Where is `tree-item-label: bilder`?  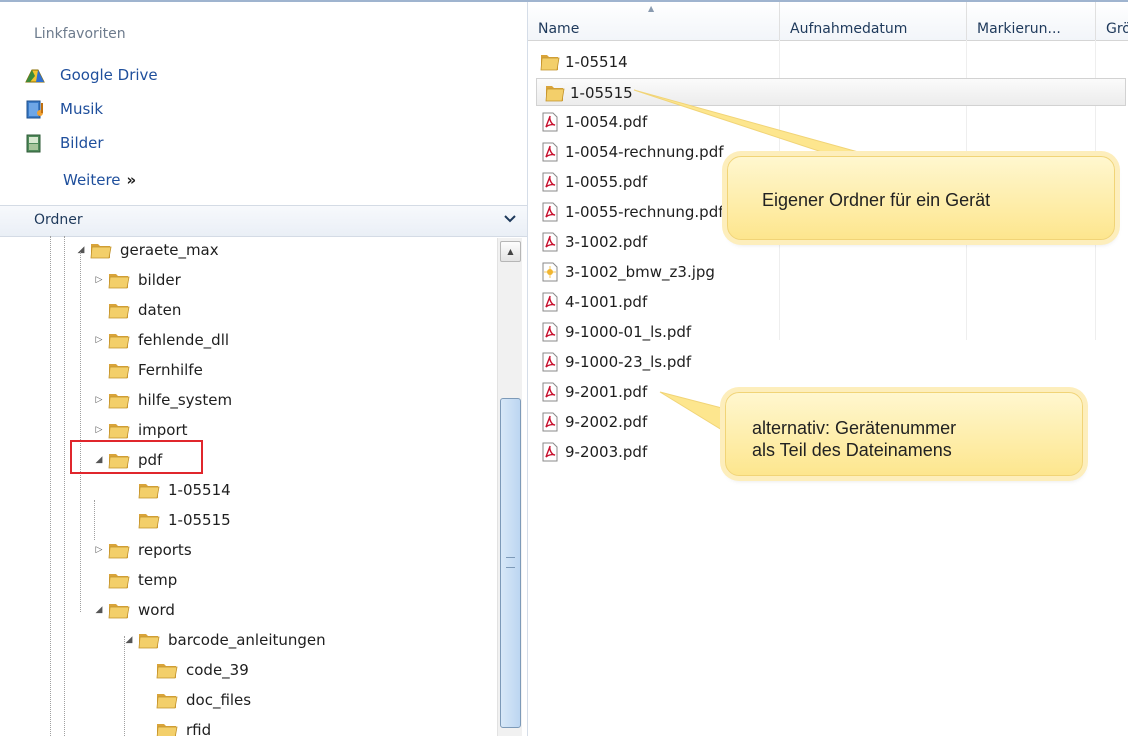
tree-item-label: bilder is located at coordinates (159, 280).